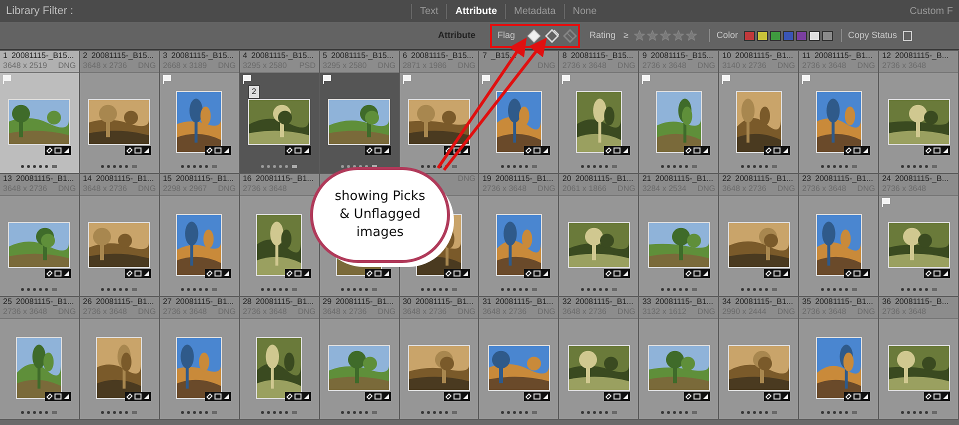 The image size is (959, 425). I want to click on panel-title: Library Filter :, so click(40, 11).